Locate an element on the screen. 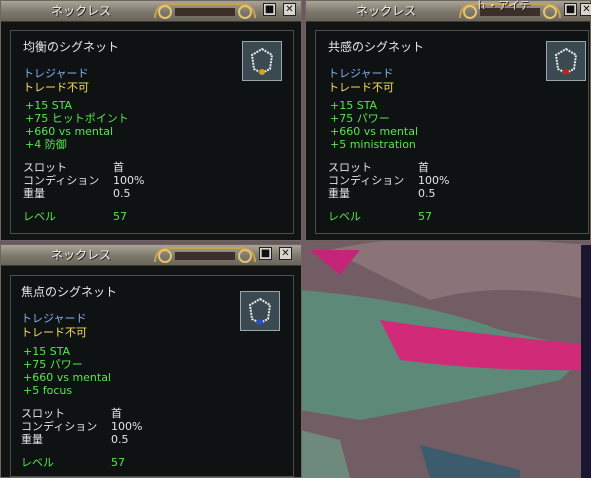 The width and height of the screenshot is (591, 478). titlebar-1: ネックレス ■ ✕ is located at coordinates (151, 11).